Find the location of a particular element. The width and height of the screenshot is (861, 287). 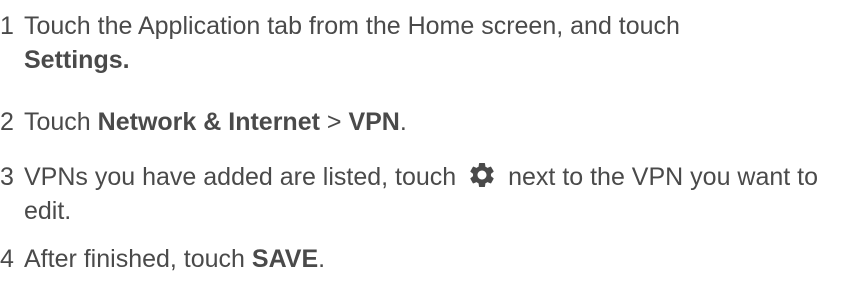

step-text-part: Touch is located at coordinates (61, 122).